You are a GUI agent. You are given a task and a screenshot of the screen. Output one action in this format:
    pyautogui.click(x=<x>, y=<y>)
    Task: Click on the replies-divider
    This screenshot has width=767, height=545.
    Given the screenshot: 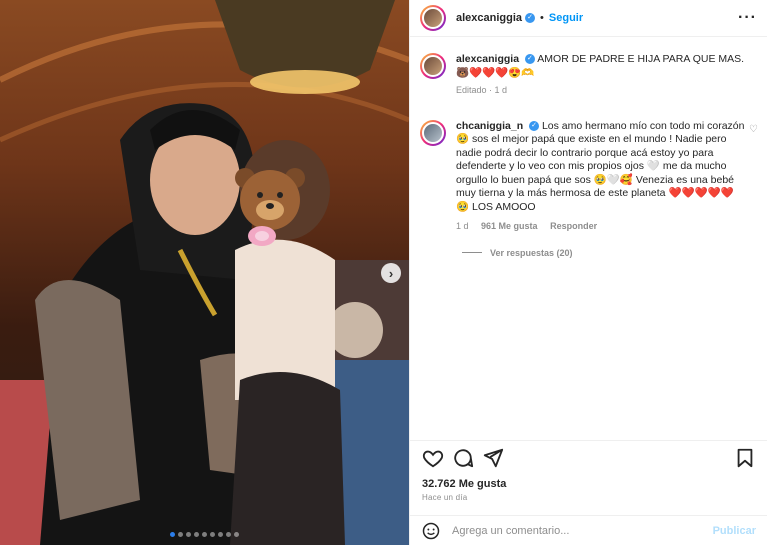 What is the action you would take?
    pyautogui.click(x=472, y=252)
    